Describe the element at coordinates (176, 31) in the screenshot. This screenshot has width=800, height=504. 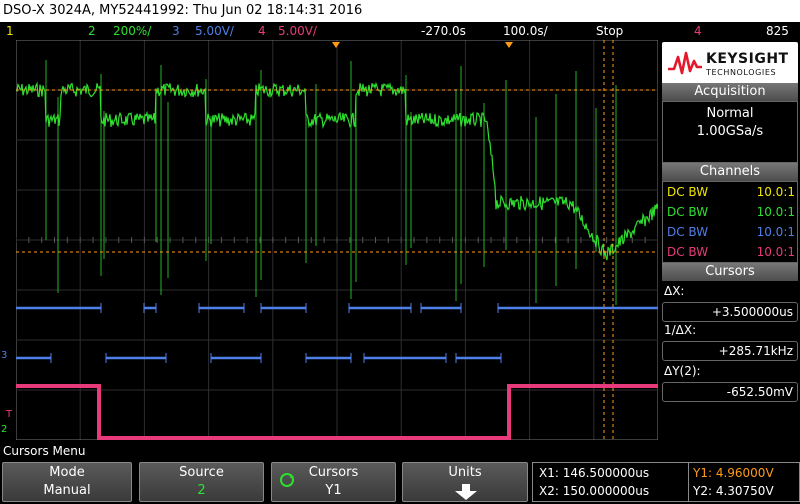
I see `ch3-label: 3` at that location.